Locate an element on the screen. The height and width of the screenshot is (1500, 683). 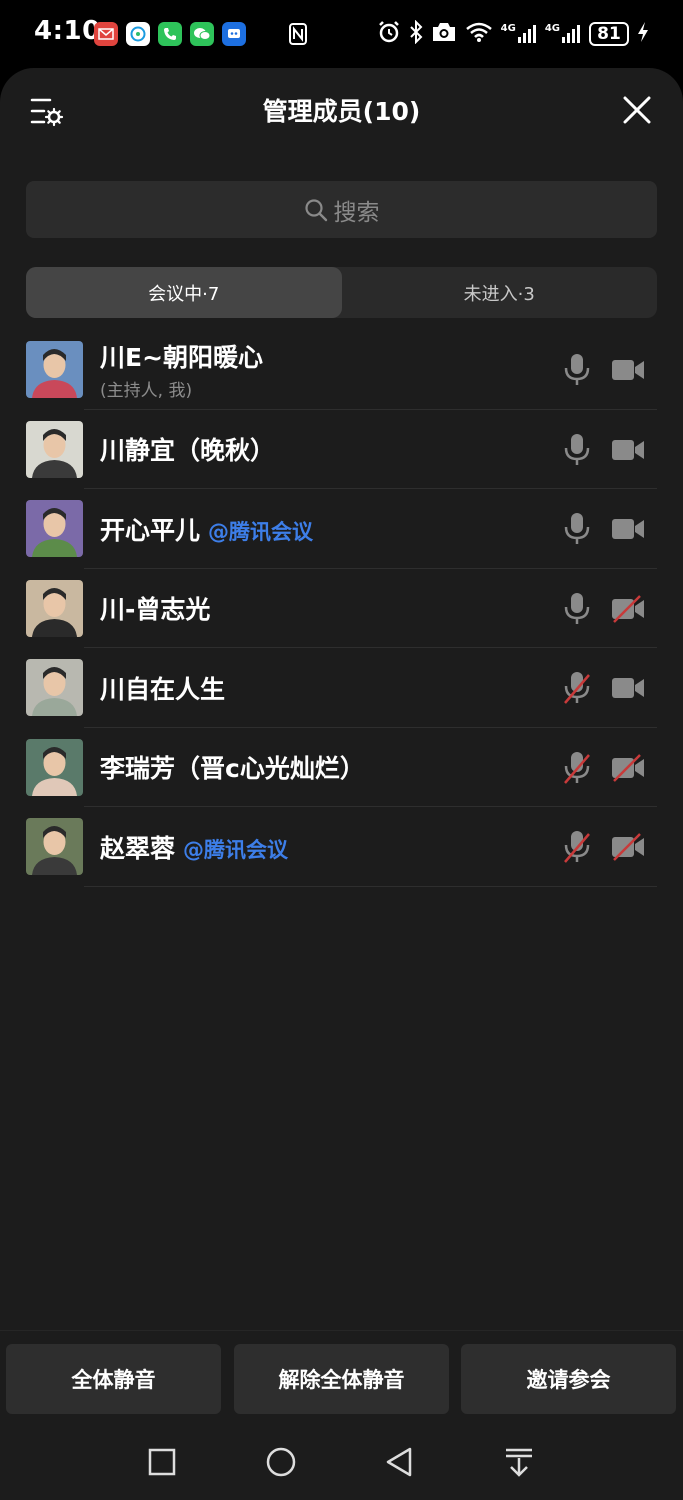
member-info: 川-曾志光 is located at coordinates (155, 608).